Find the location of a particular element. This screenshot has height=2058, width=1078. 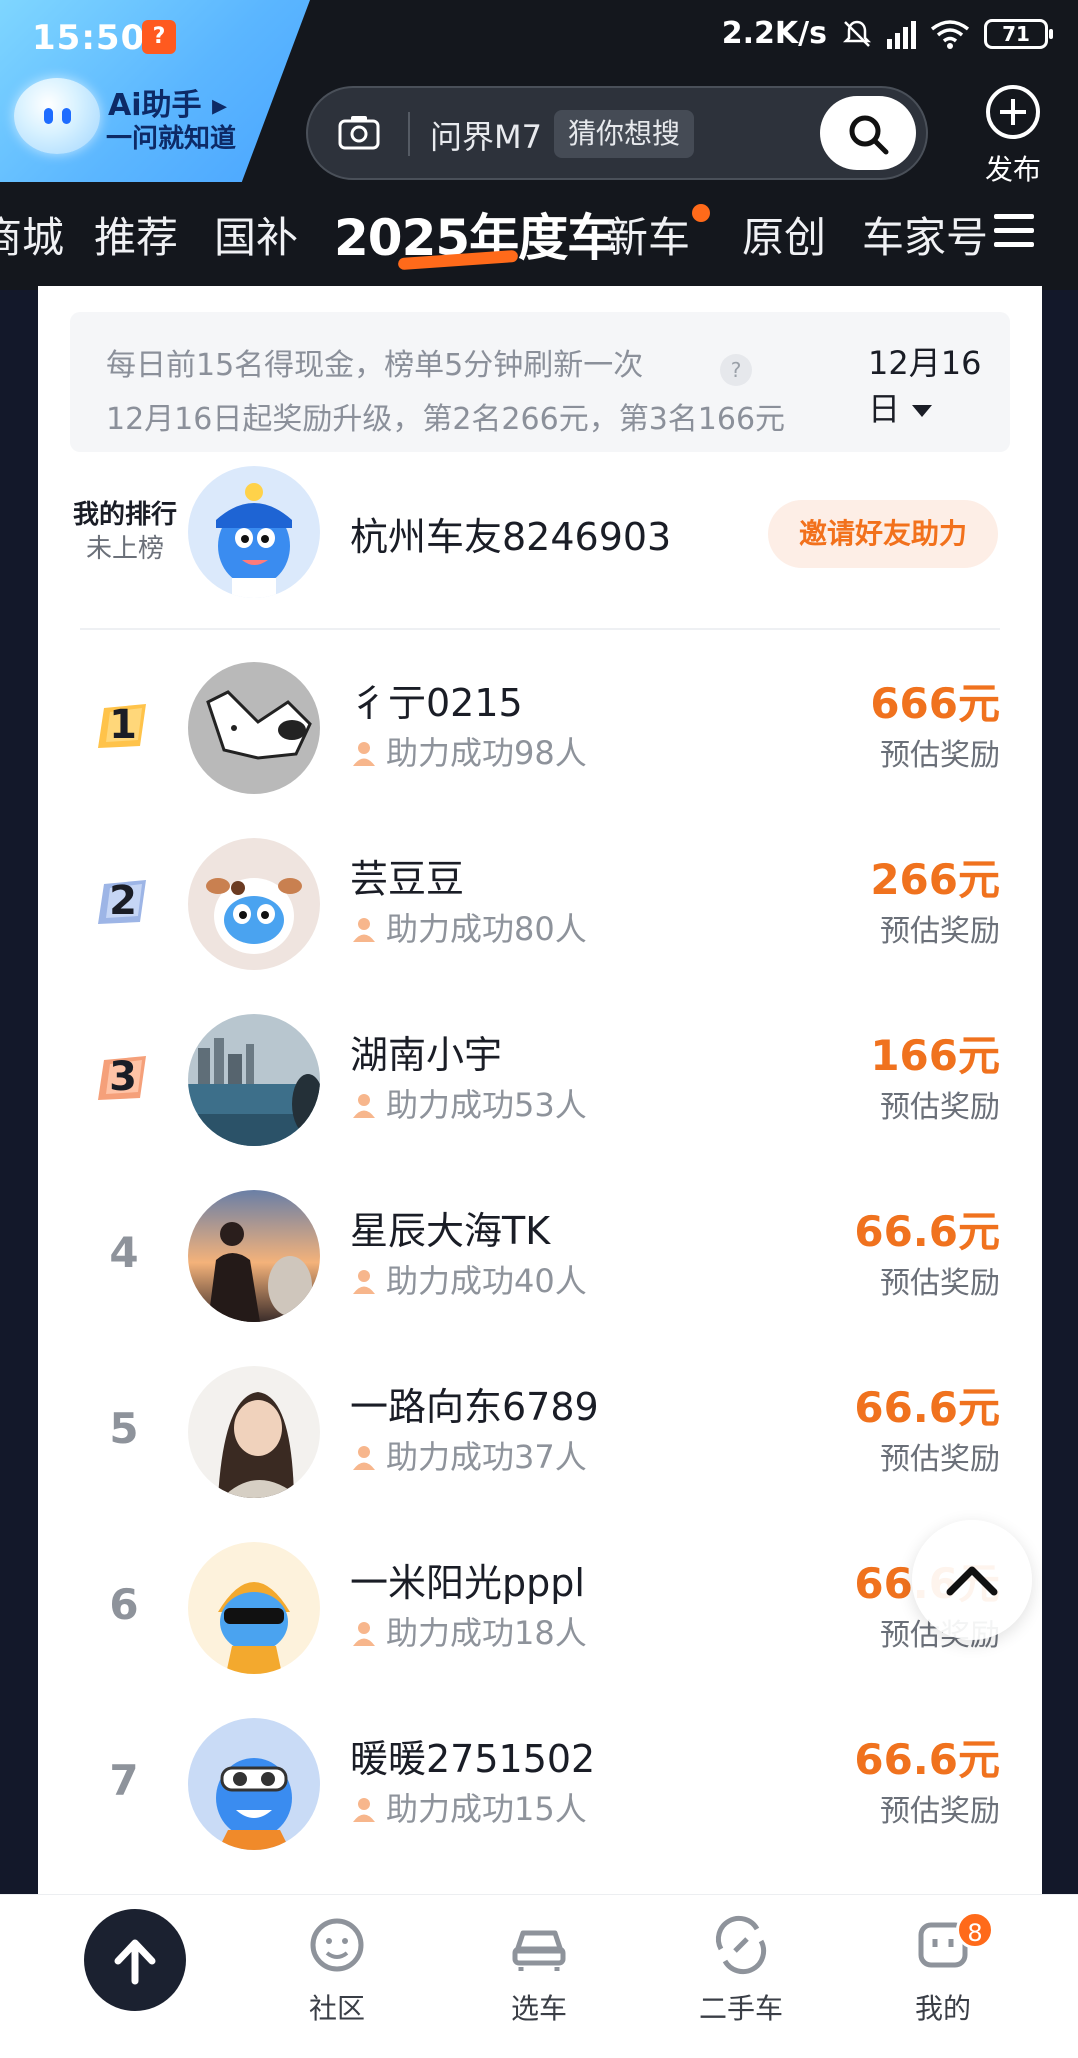

nav-community: 社区 is located at coordinates (337, 1970).